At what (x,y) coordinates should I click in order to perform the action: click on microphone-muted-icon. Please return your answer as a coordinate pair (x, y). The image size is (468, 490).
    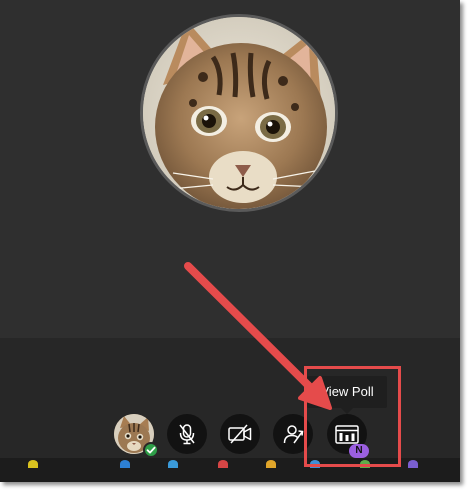
    Looking at the image, I should click on (187, 434).